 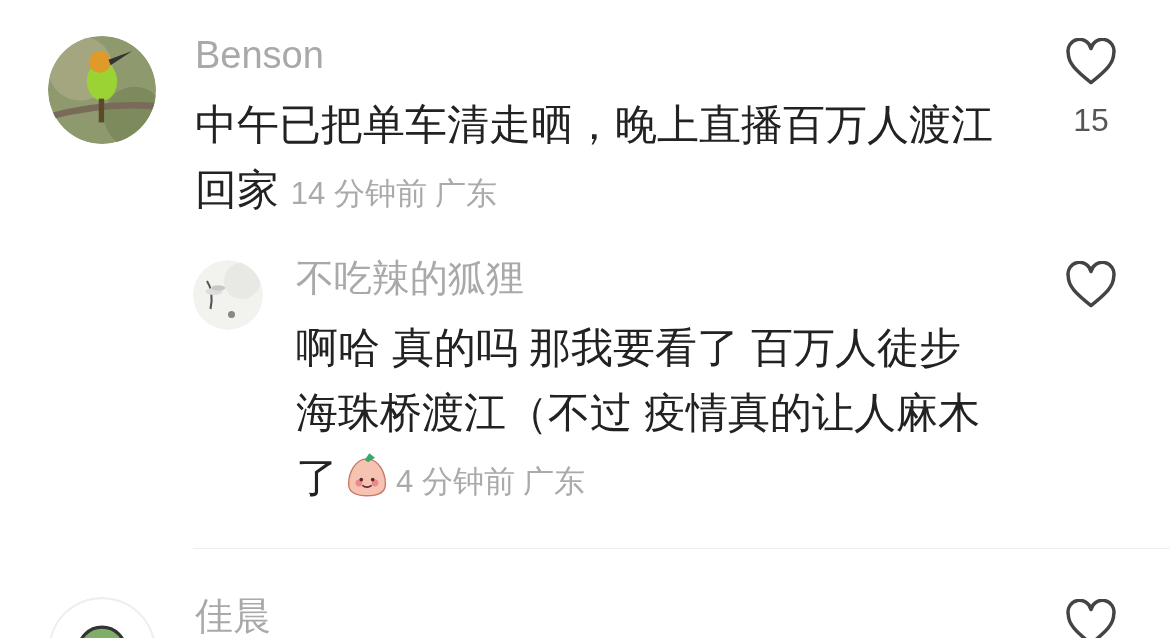 What do you see at coordinates (1091, 120) in the screenshot?
I see `like-count: 15` at bounding box center [1091, 120].